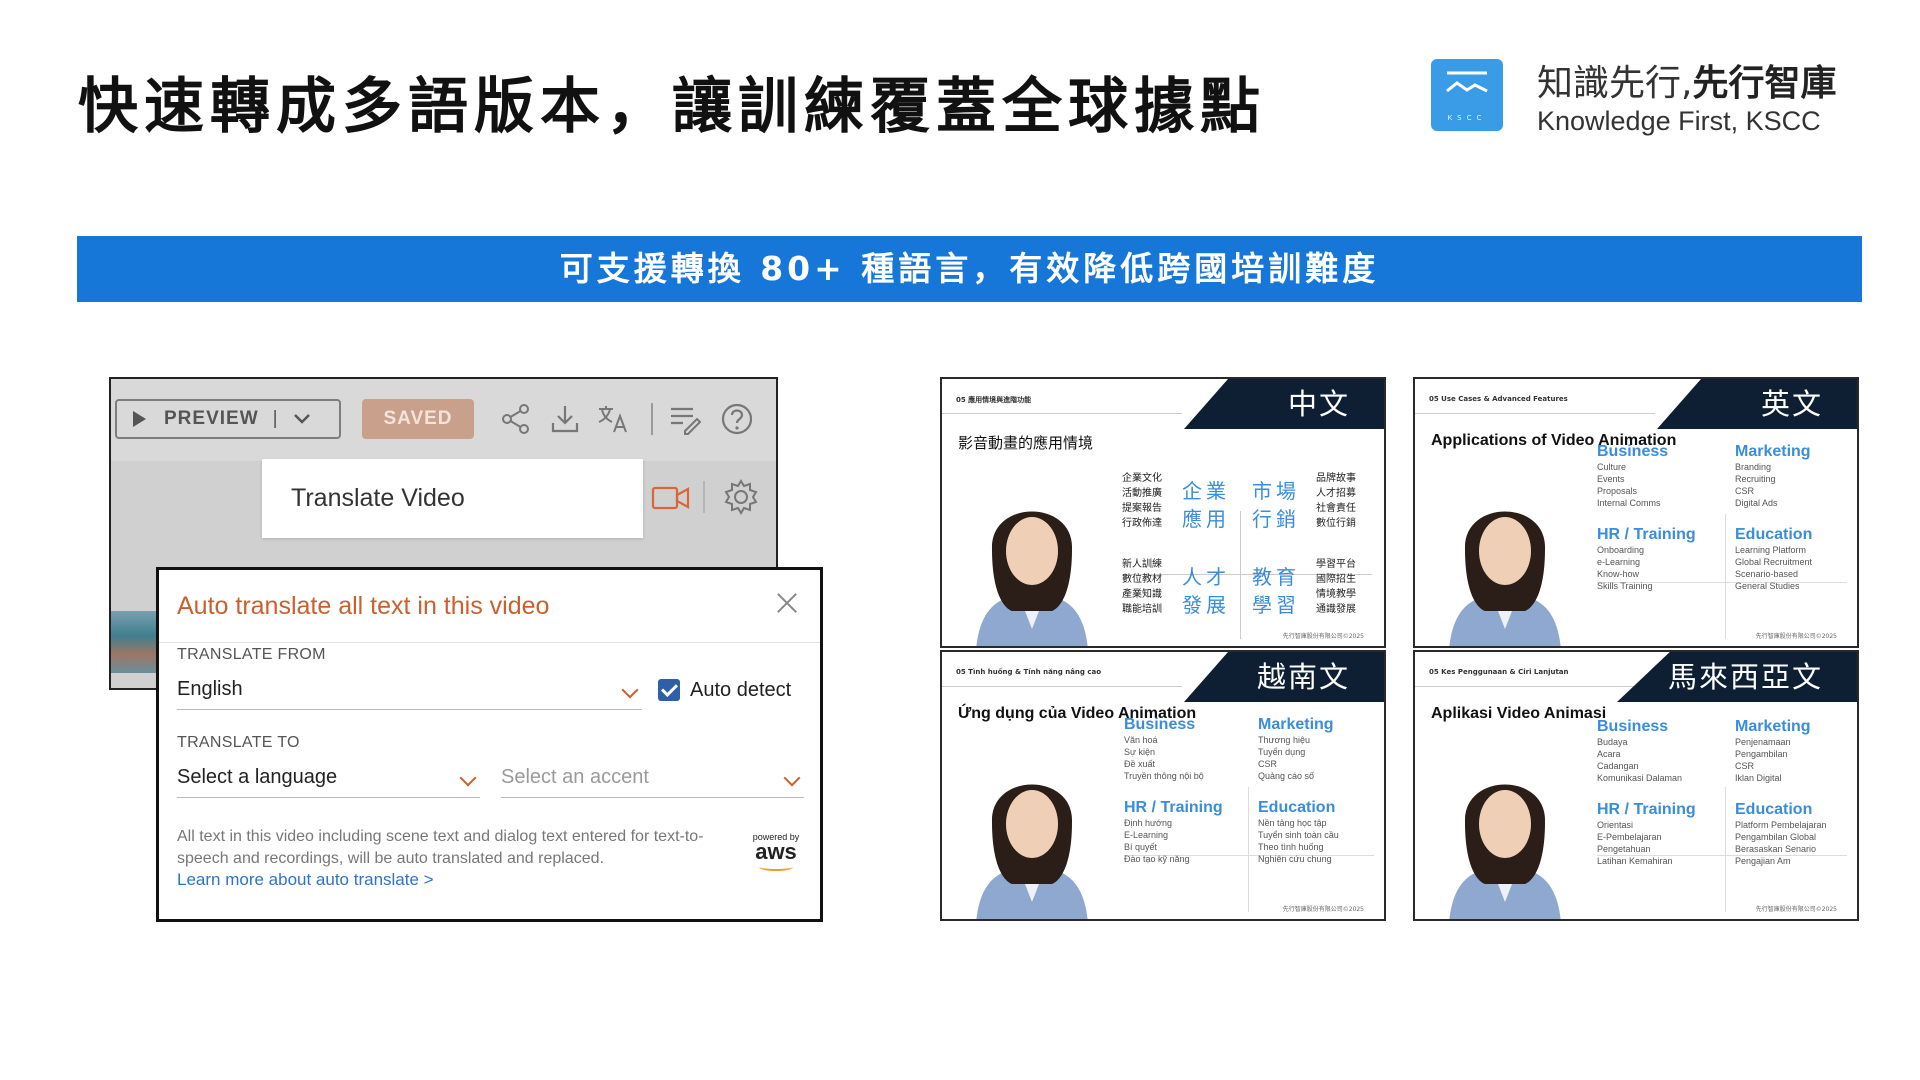 This screenshot has height=1080, width=1920. Describe the element at coordinates (1611, 479) in the screenshot. I see `category-item: Events` at that location.